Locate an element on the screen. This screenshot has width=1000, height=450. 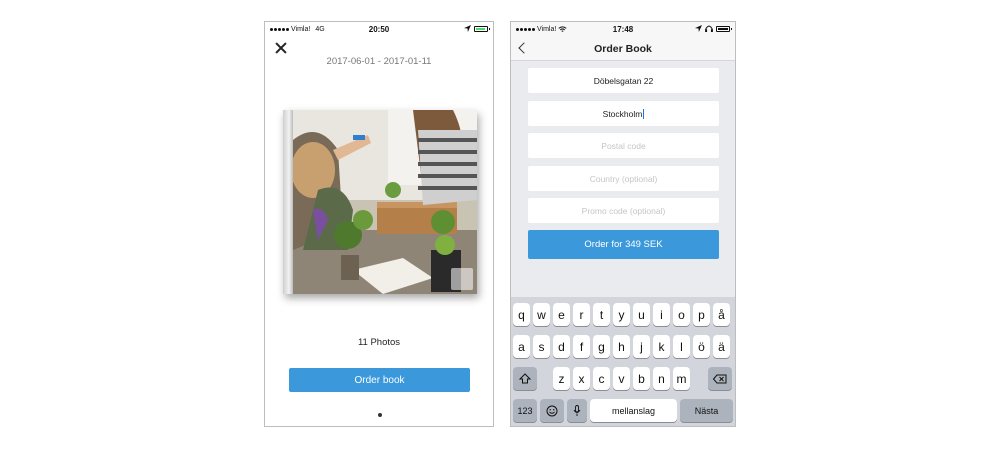
shift-icon is located at coordinates (525, 378).